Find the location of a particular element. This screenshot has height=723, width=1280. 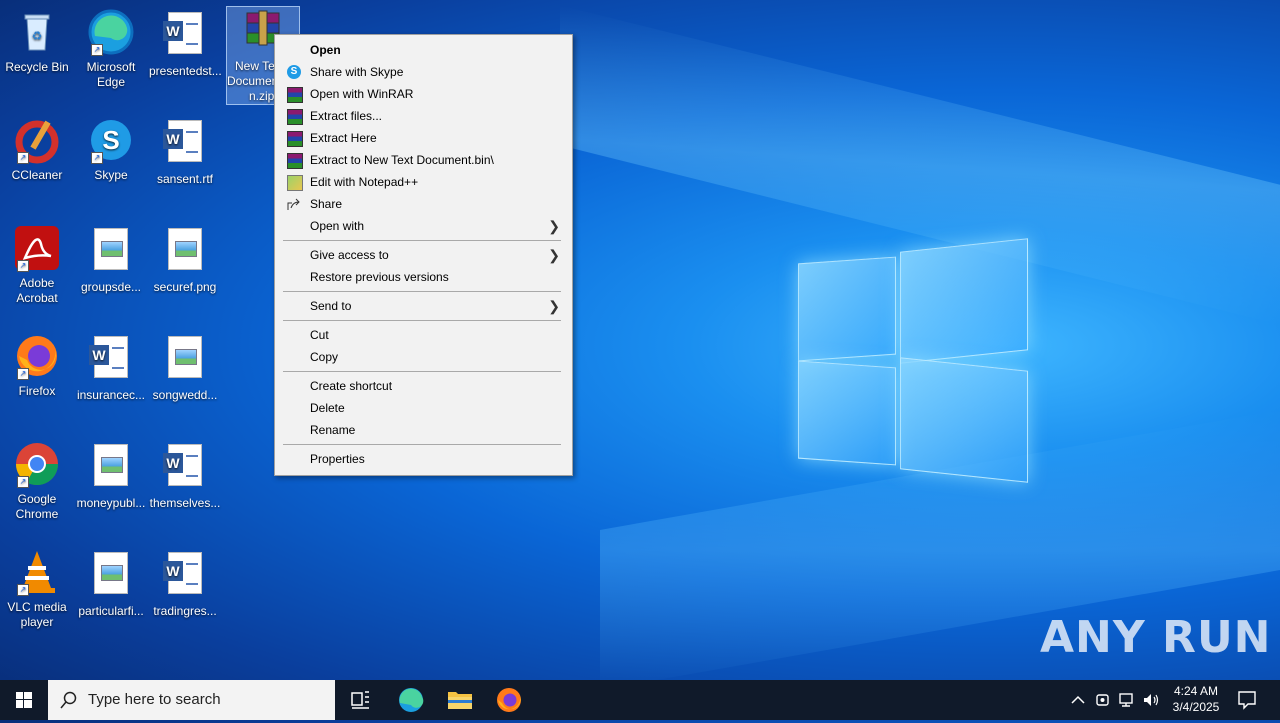

menu-item-cut: Cut is located at coordinates (423, 335).